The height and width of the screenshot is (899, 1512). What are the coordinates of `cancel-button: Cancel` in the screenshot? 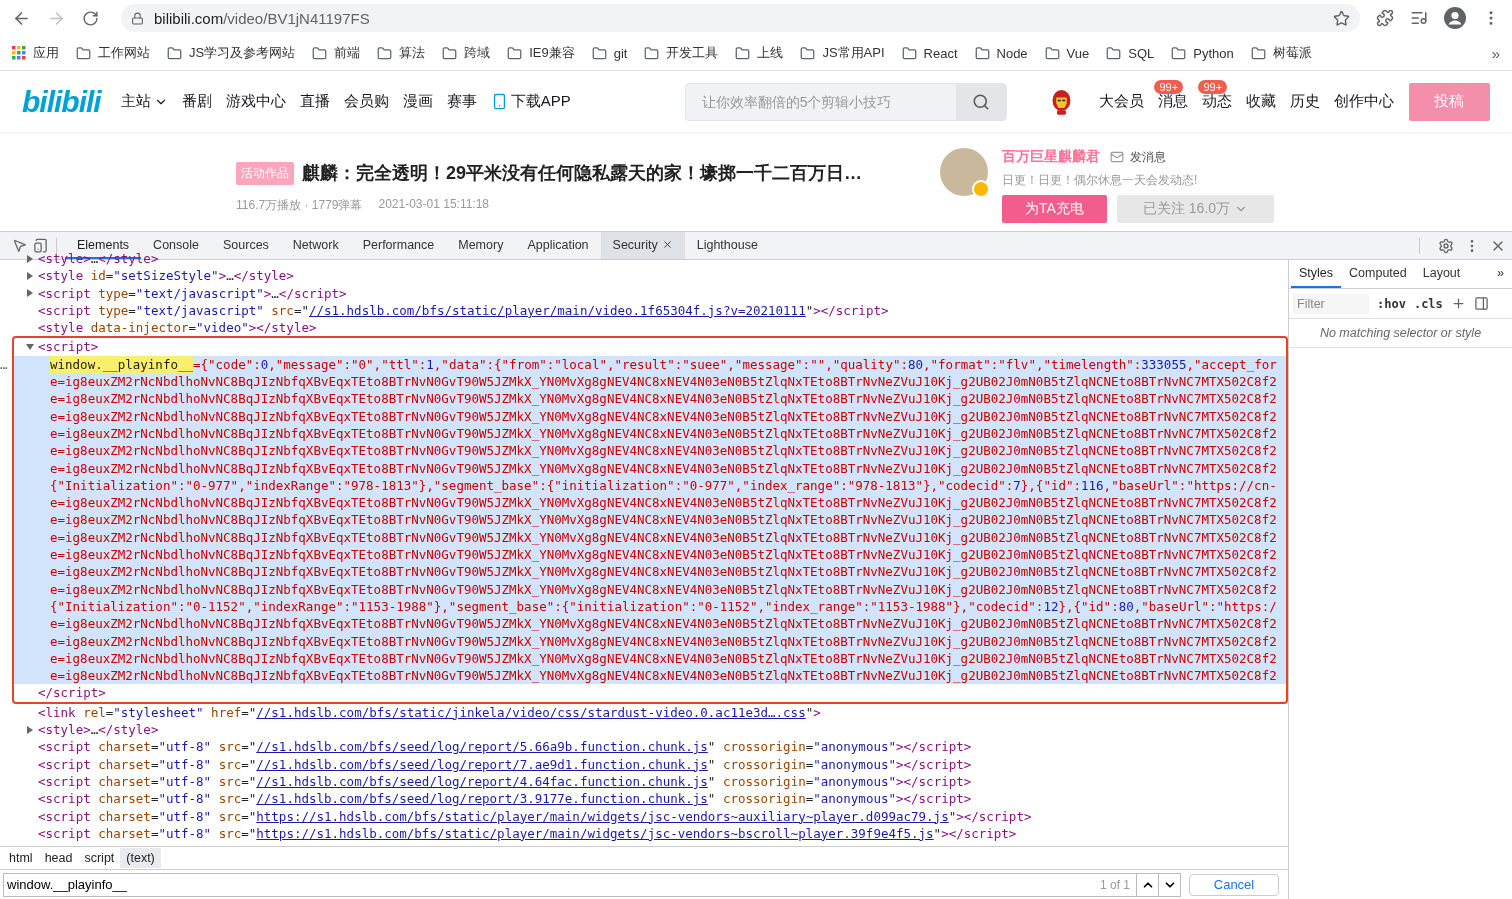 It's located at (1234, 884).